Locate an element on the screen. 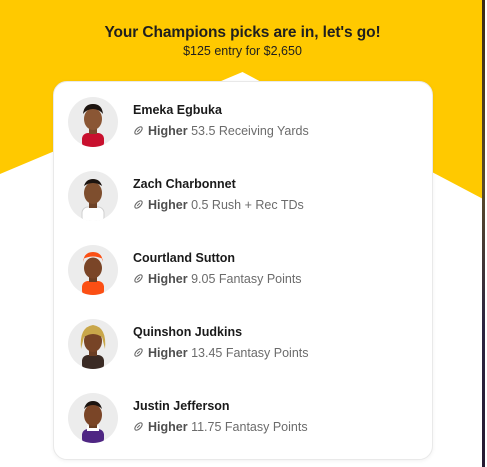 The image size is (487, 467). pick-detail: Higher 0.5 Rush + Rec TDs is located at coordinates (218, 205).